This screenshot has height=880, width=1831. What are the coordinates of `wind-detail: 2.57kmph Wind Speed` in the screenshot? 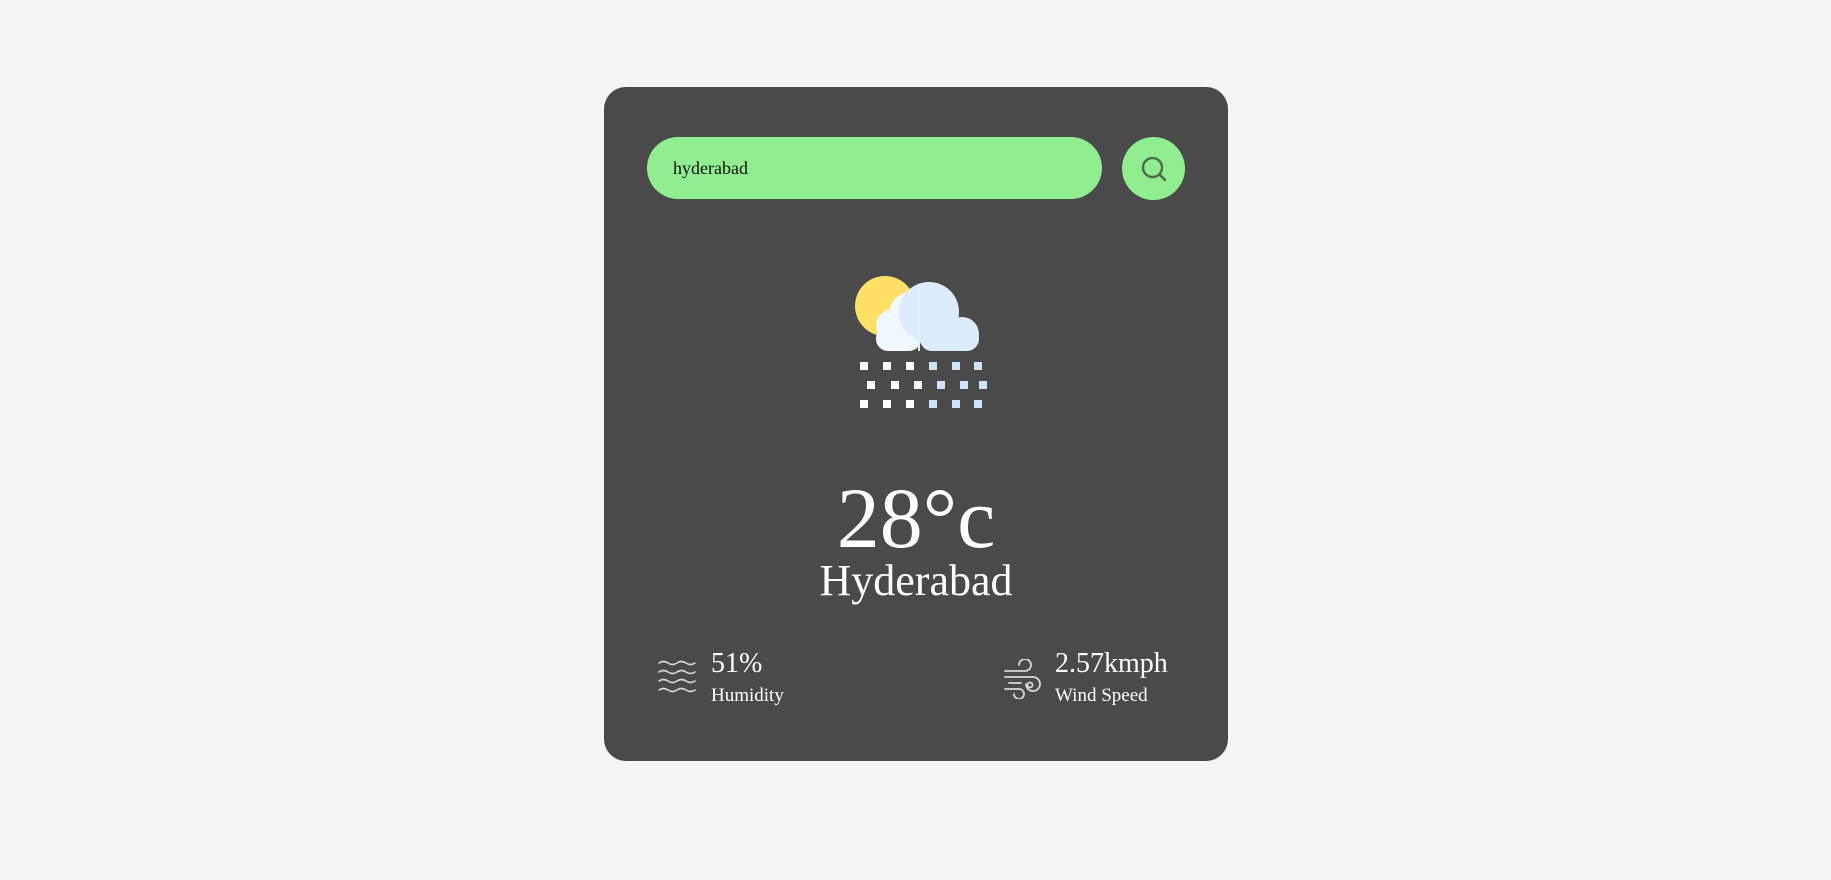 It's located at (1098, 680).